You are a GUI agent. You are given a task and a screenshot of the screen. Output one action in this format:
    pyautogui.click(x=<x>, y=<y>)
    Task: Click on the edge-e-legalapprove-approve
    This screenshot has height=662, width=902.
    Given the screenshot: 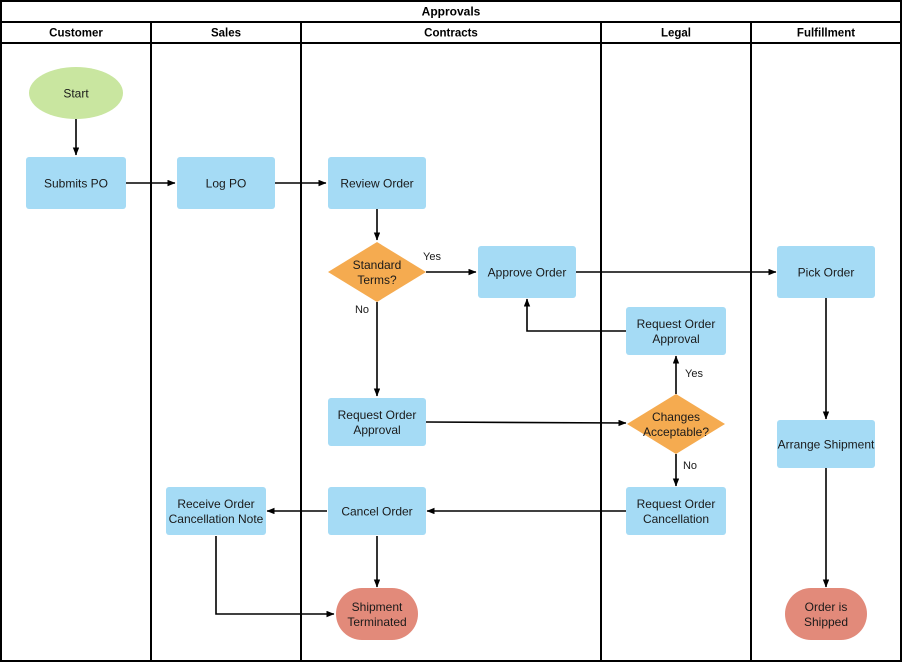 What is the action you would take?
    pyautogui.click(x=574, y=315)
    